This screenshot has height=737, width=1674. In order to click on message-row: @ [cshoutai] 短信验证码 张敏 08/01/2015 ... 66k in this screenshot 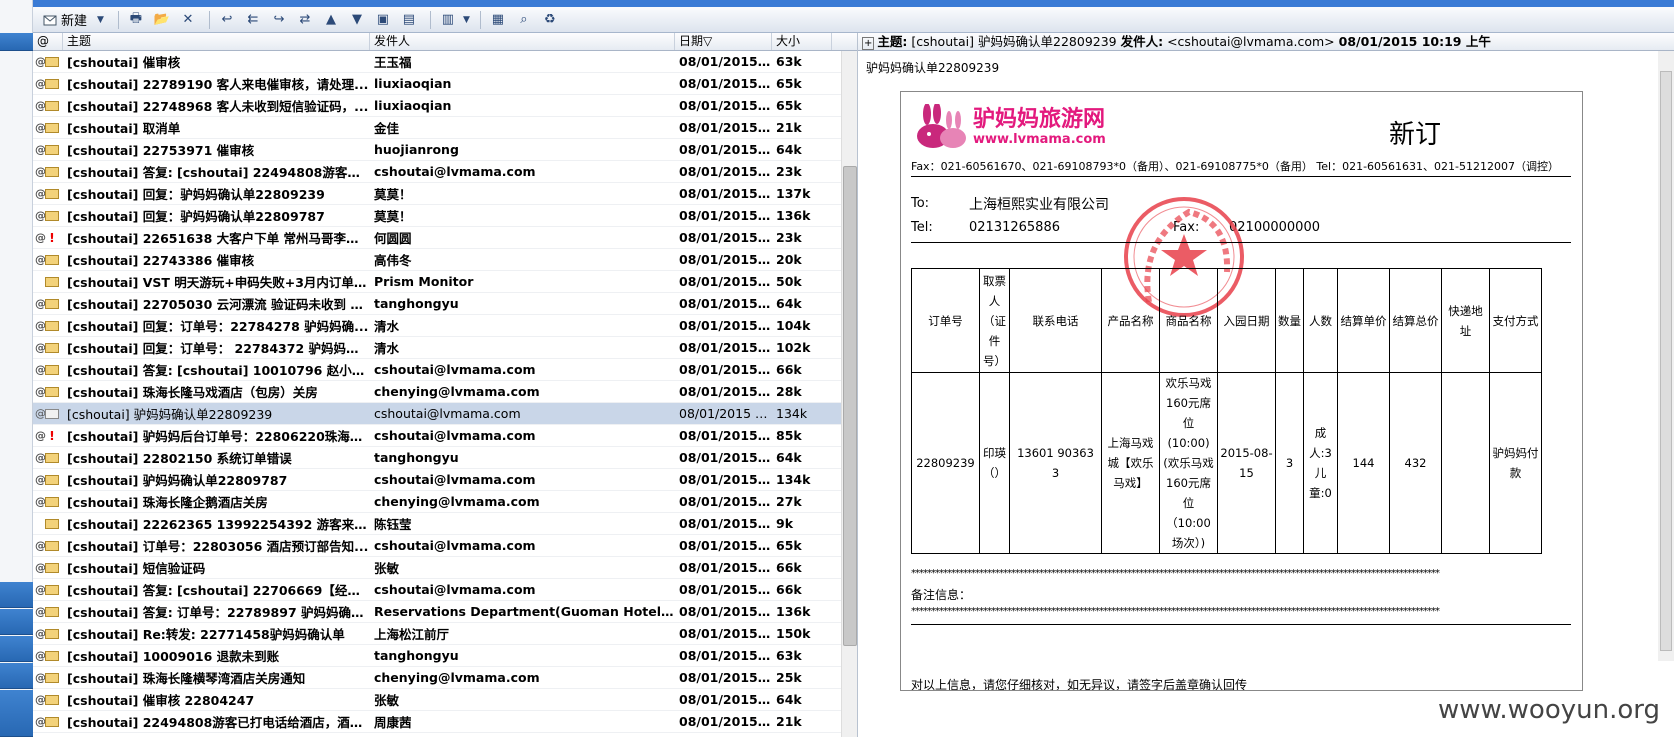, I will do `click(437, 568)`.